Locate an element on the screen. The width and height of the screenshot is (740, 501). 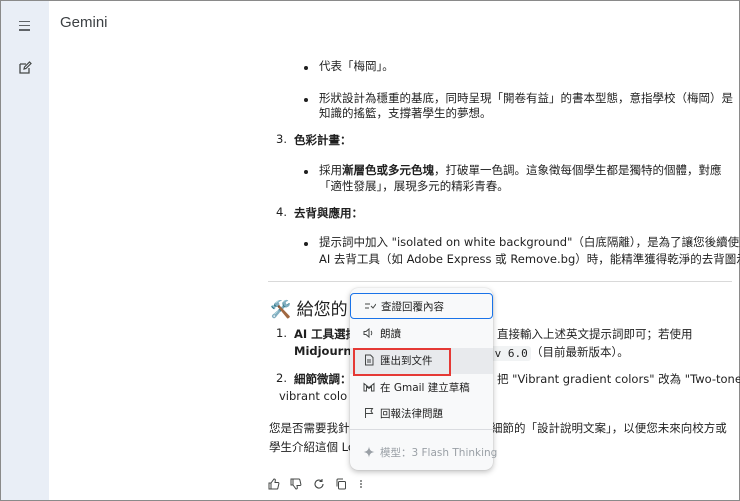
highlight-annotation is located at coordinates (402, 362).